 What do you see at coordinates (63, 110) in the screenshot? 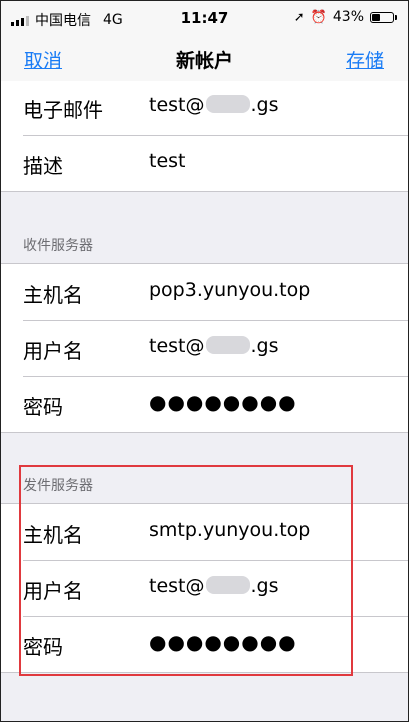
I see `email-label: 电子邮件` at bounding box center [63, 110].